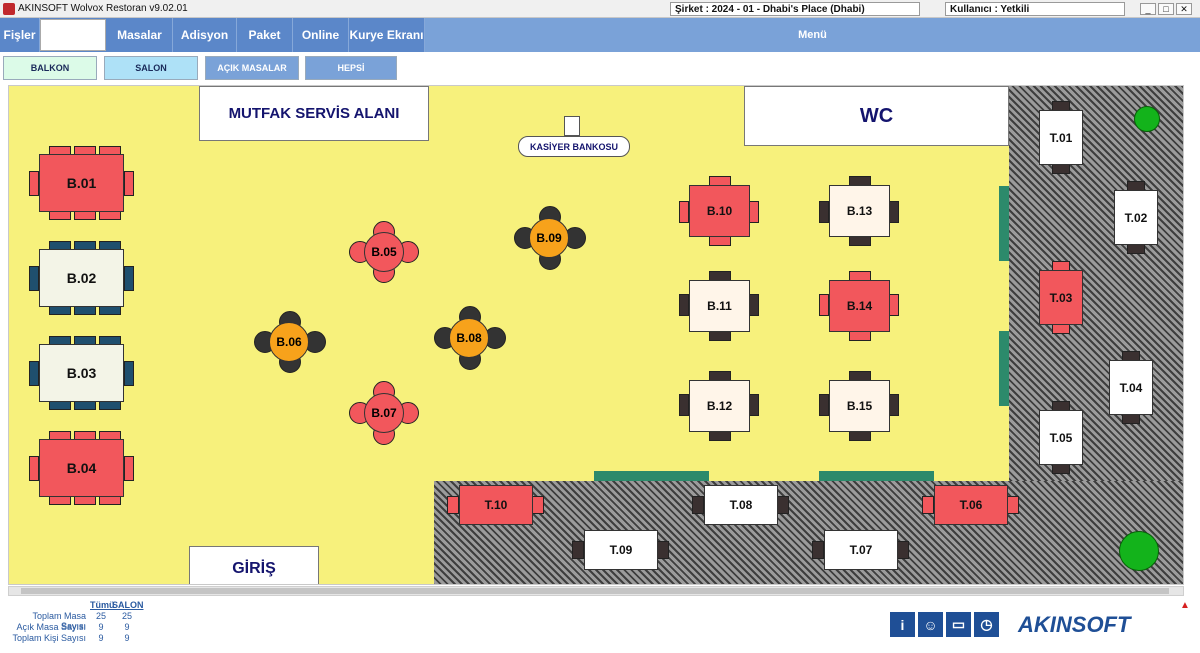 This screenshot has width=1200, height=653. What do you see at coordinates (719, 306) in the screenshot?
I see `table-b11: B.11` at bounding box center [719, 306].